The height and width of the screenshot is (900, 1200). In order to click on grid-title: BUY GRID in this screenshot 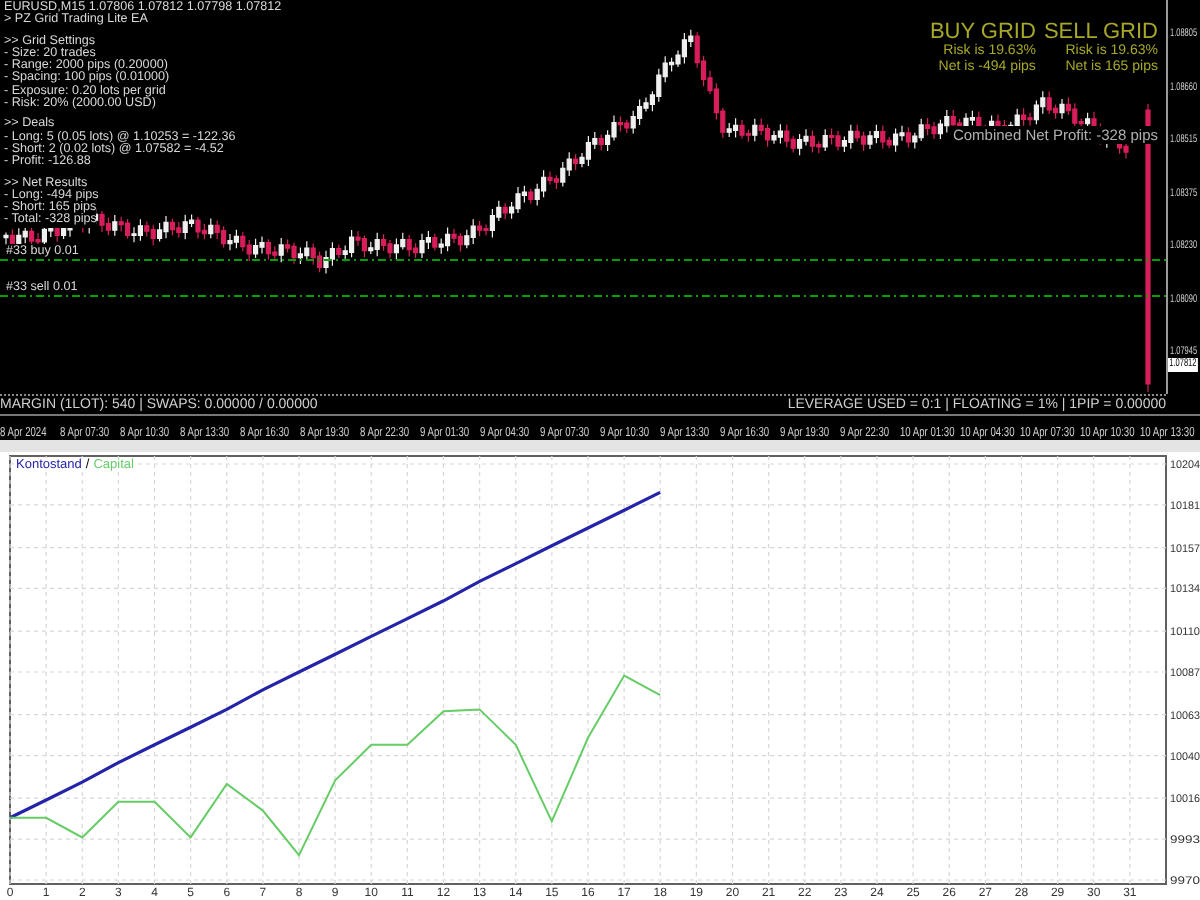, I will do `click(982, 32)`.